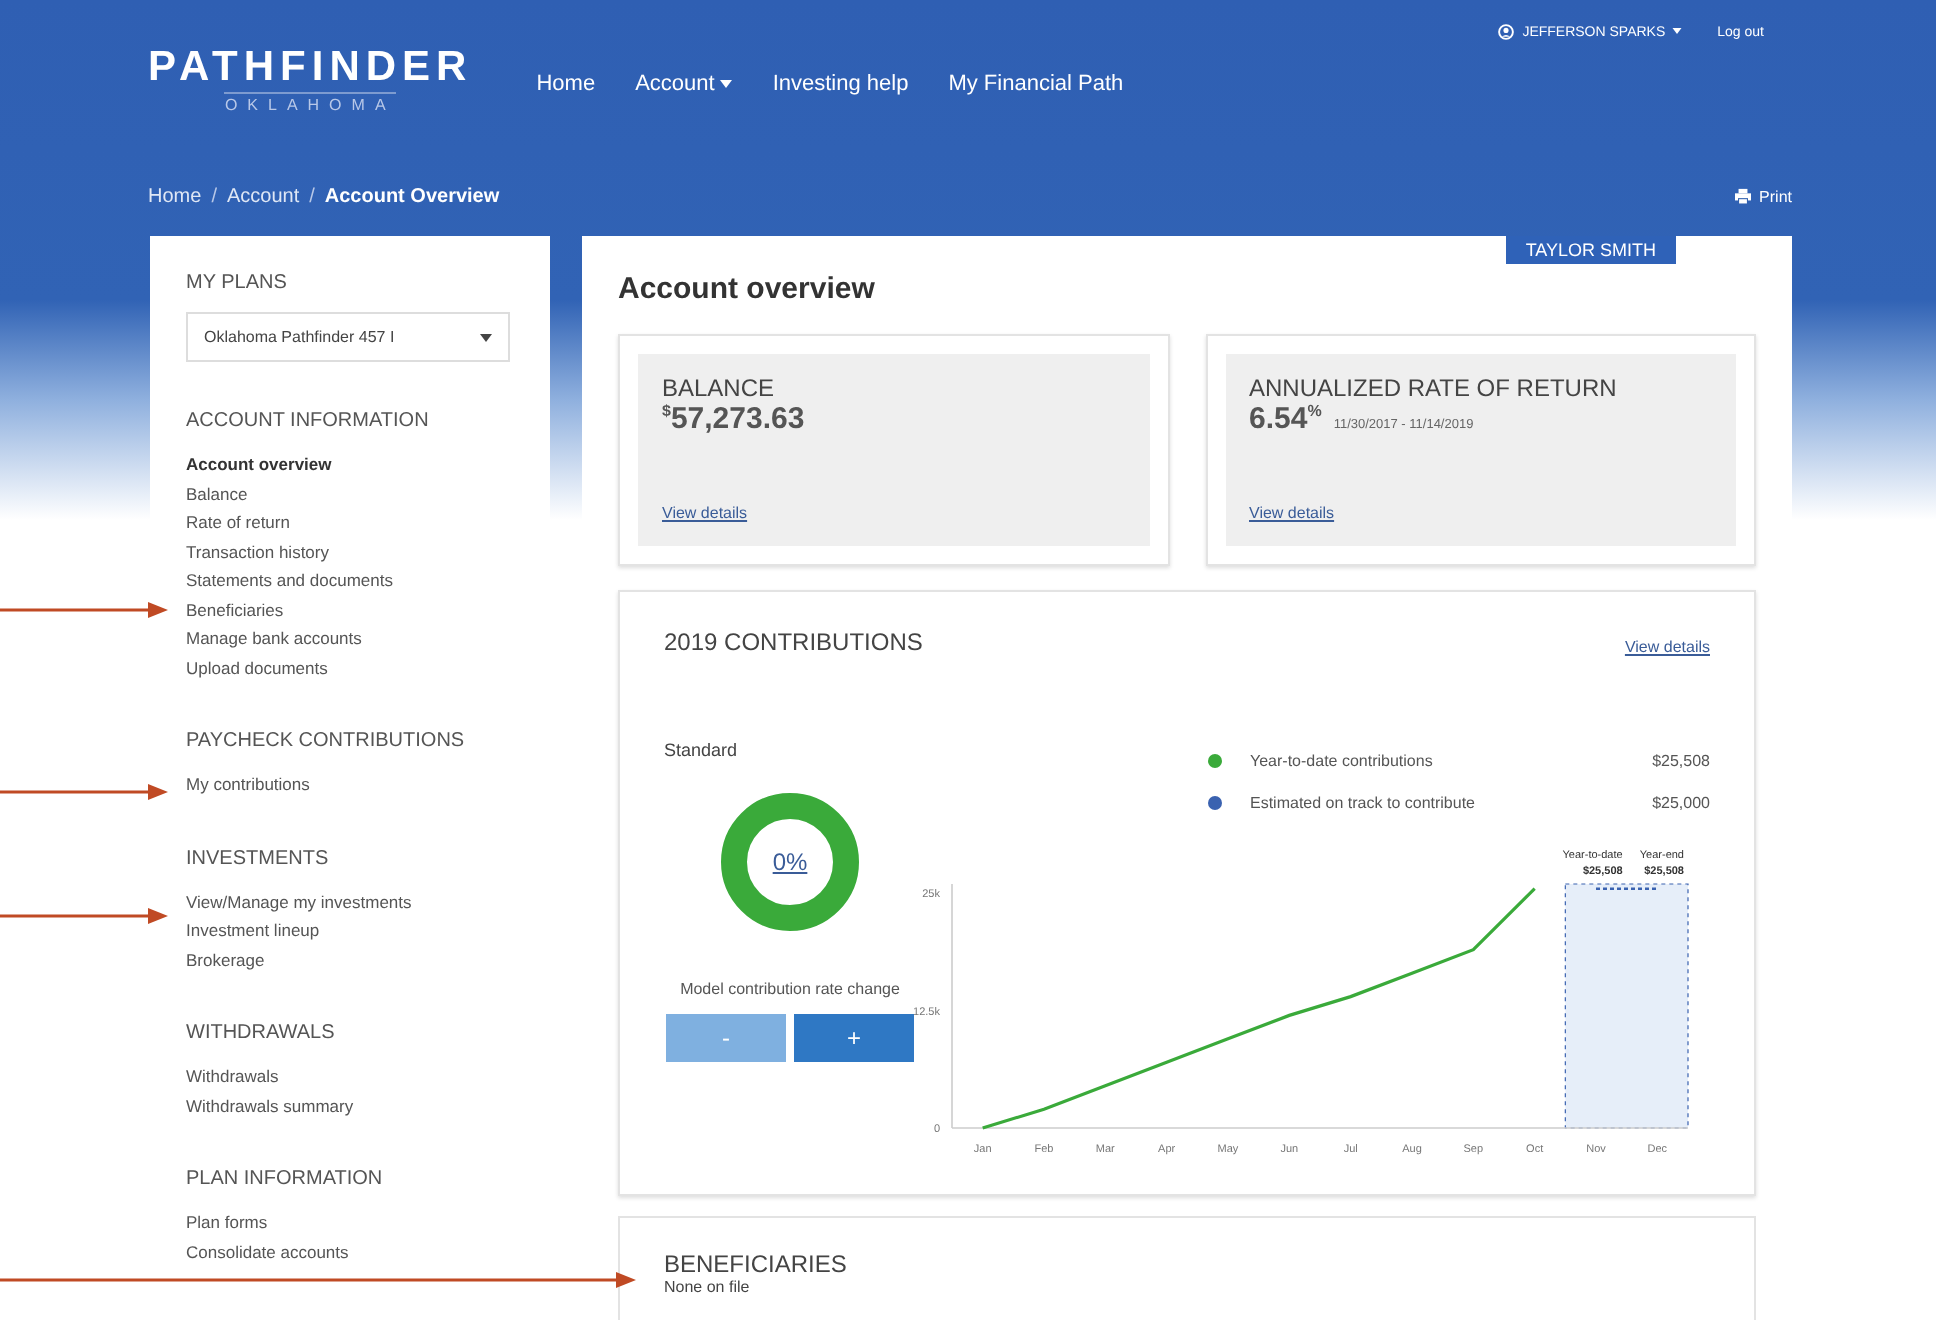 This screenshot has width=1936, height=1320. I want to click on sidebar-link: Plan forms, so click(350, 1222).